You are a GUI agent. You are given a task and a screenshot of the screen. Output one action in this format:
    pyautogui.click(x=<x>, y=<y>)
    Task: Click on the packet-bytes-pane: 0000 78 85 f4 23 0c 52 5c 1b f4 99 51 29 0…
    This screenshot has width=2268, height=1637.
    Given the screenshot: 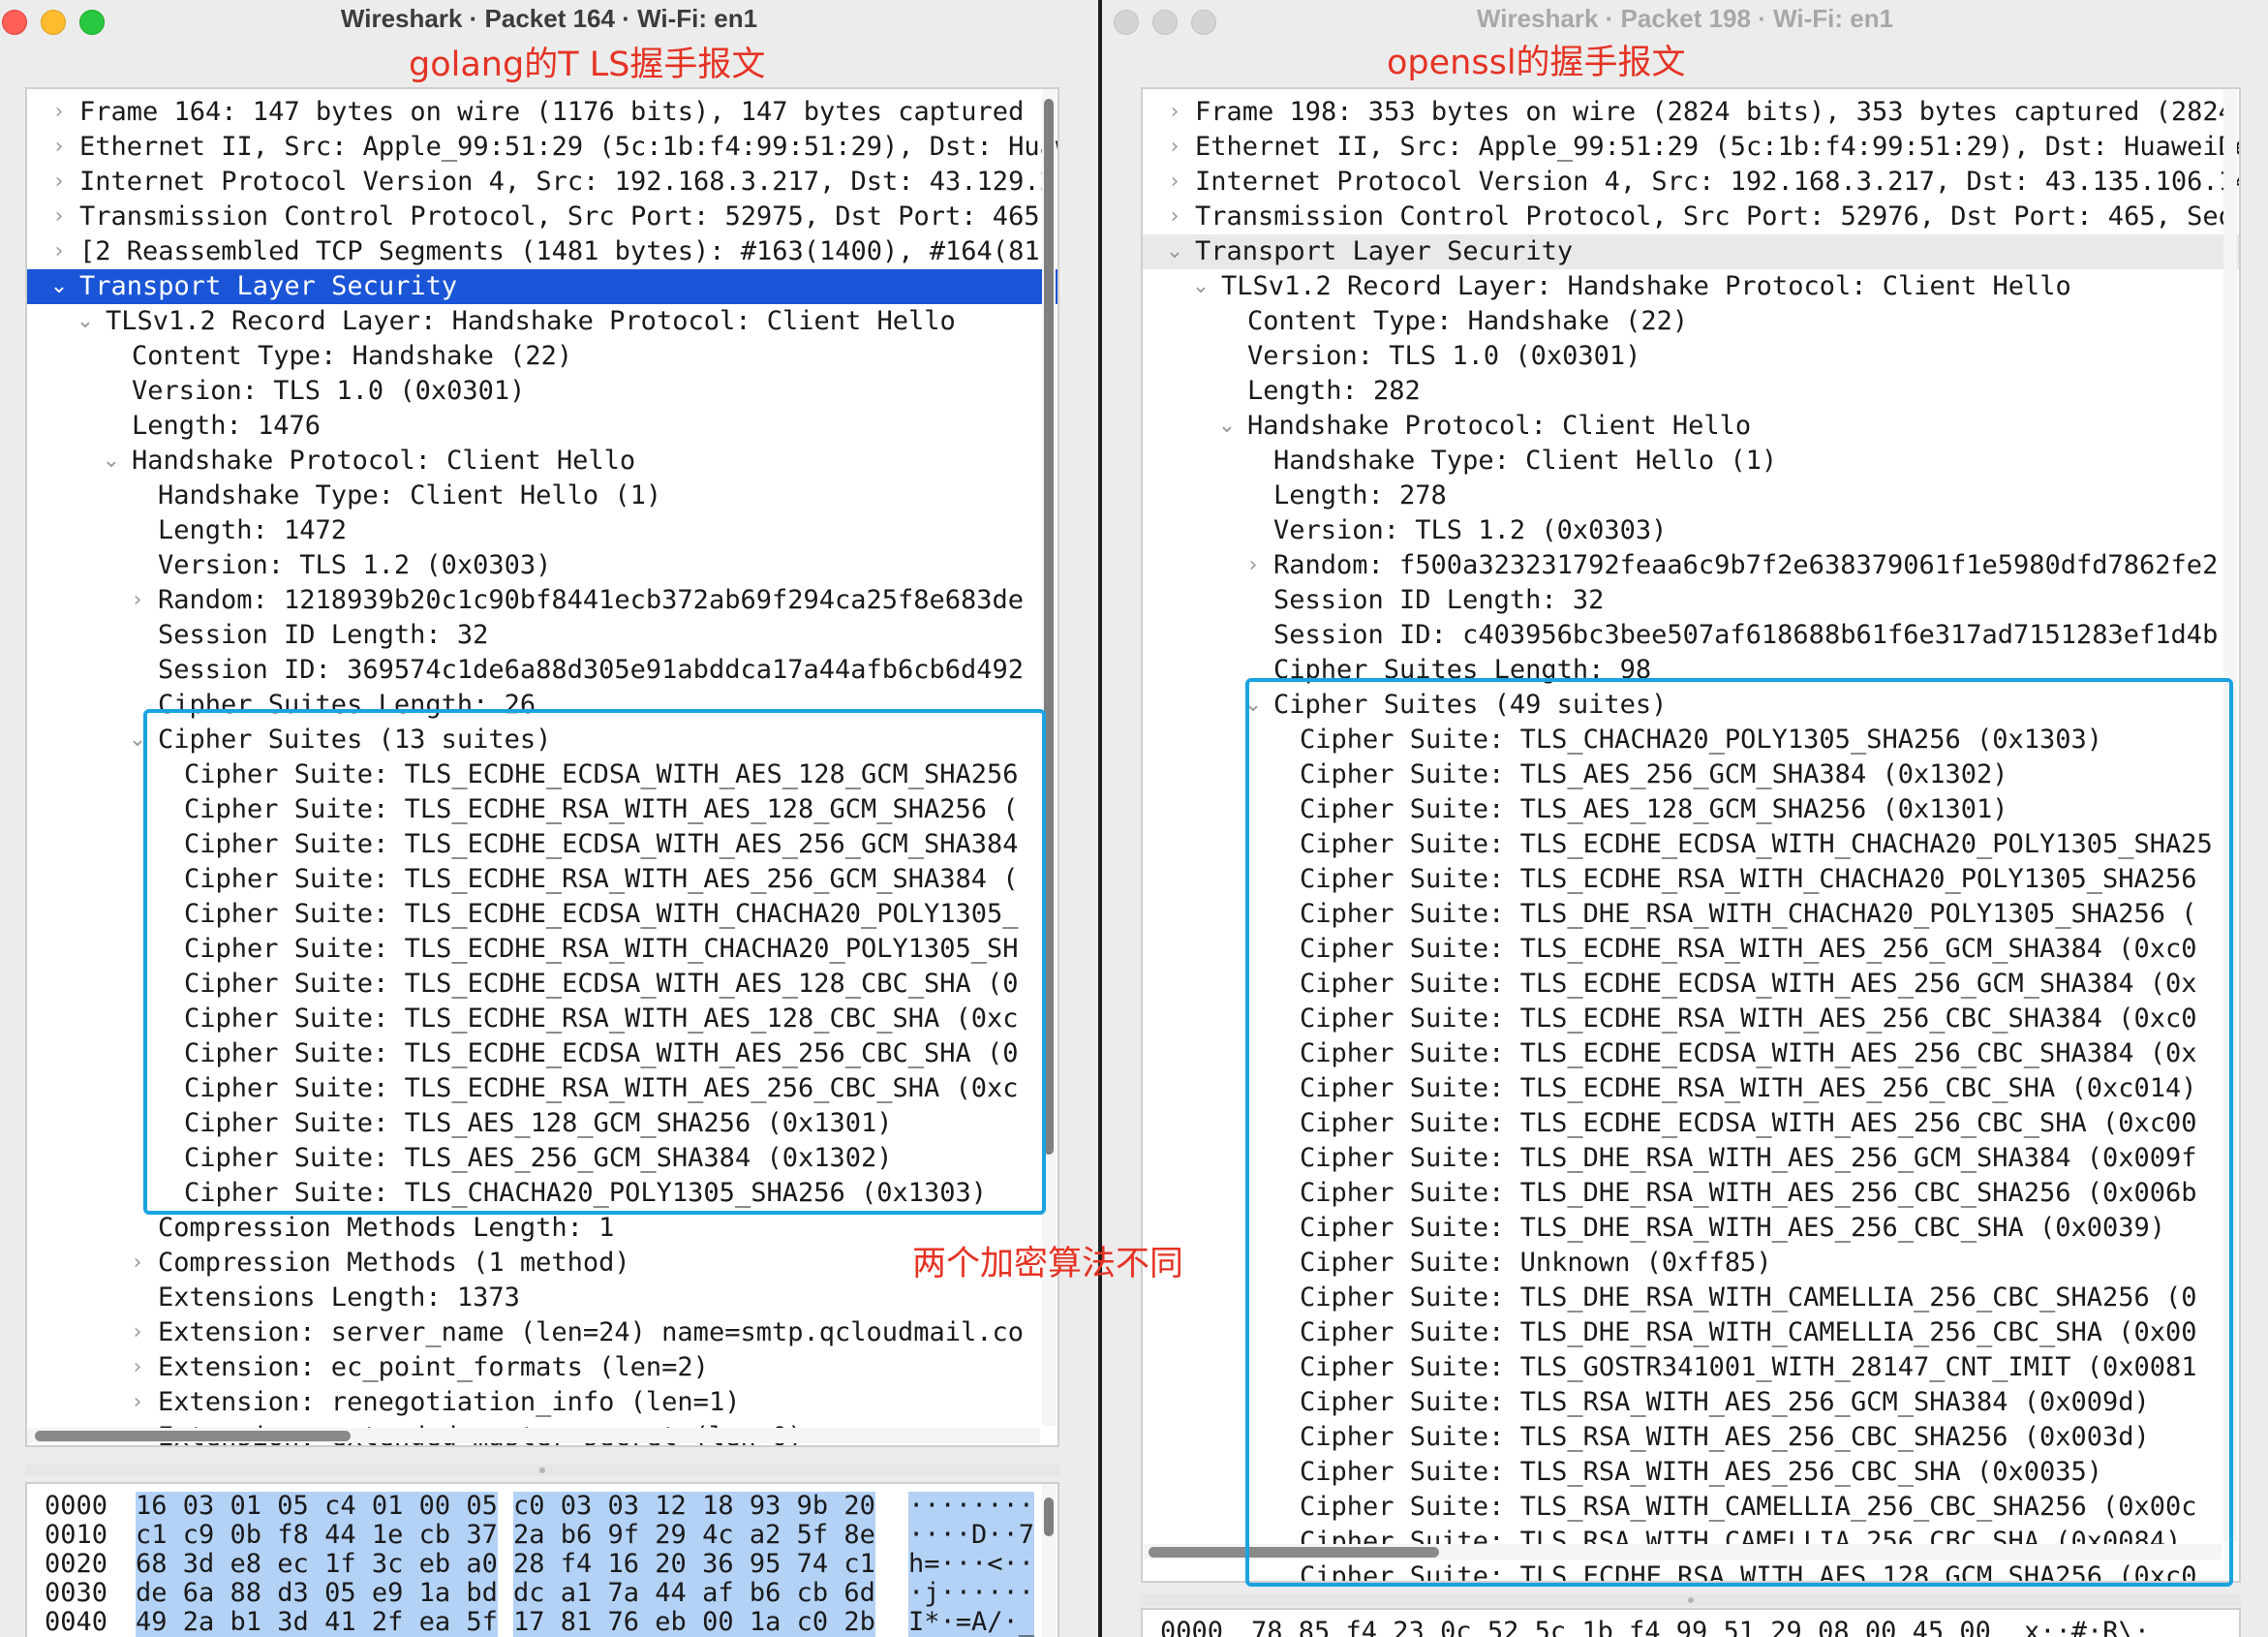 What is the action you would take?
    pyautogui.click(x=1691, y=1622)
    